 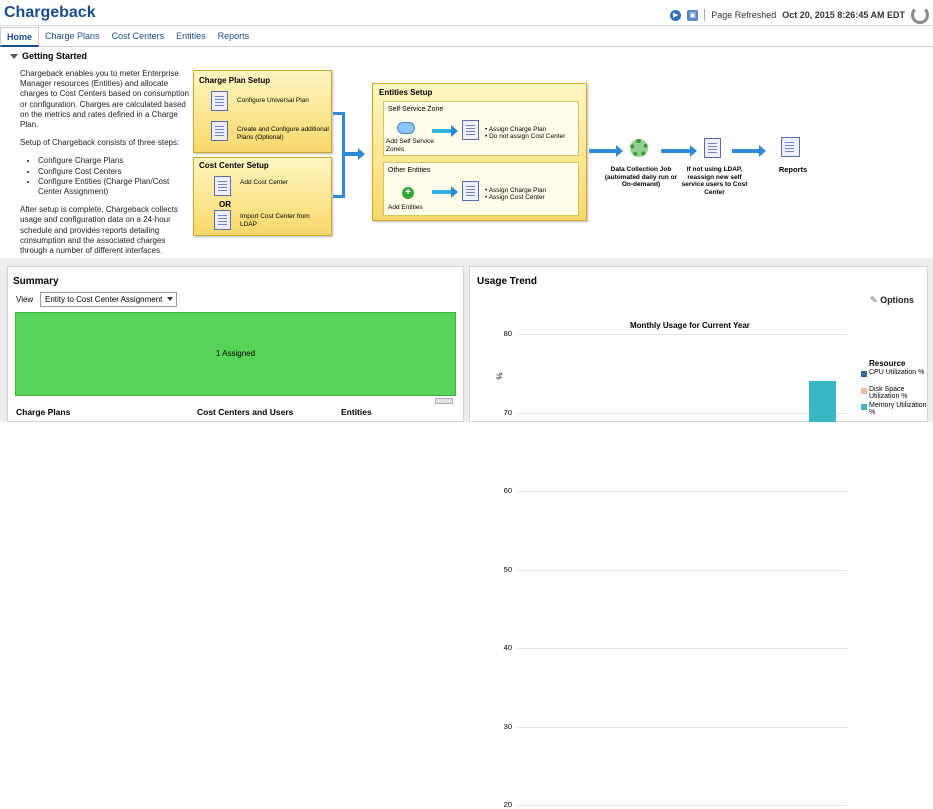 I want to click on configure-universal-label: Configure Universal Plan, so click(x=273, y=100).